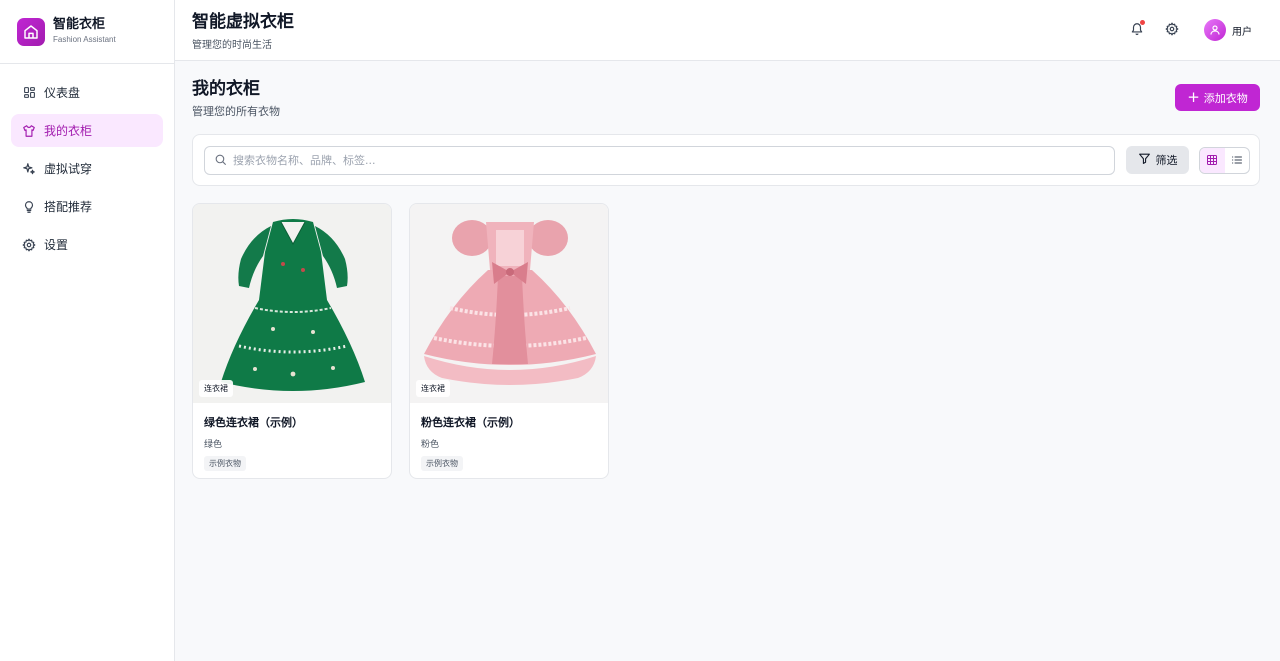 The image size is (1280, 661). I want to click on sidebar-item-label: 我的衣柜, so click(68, 131).